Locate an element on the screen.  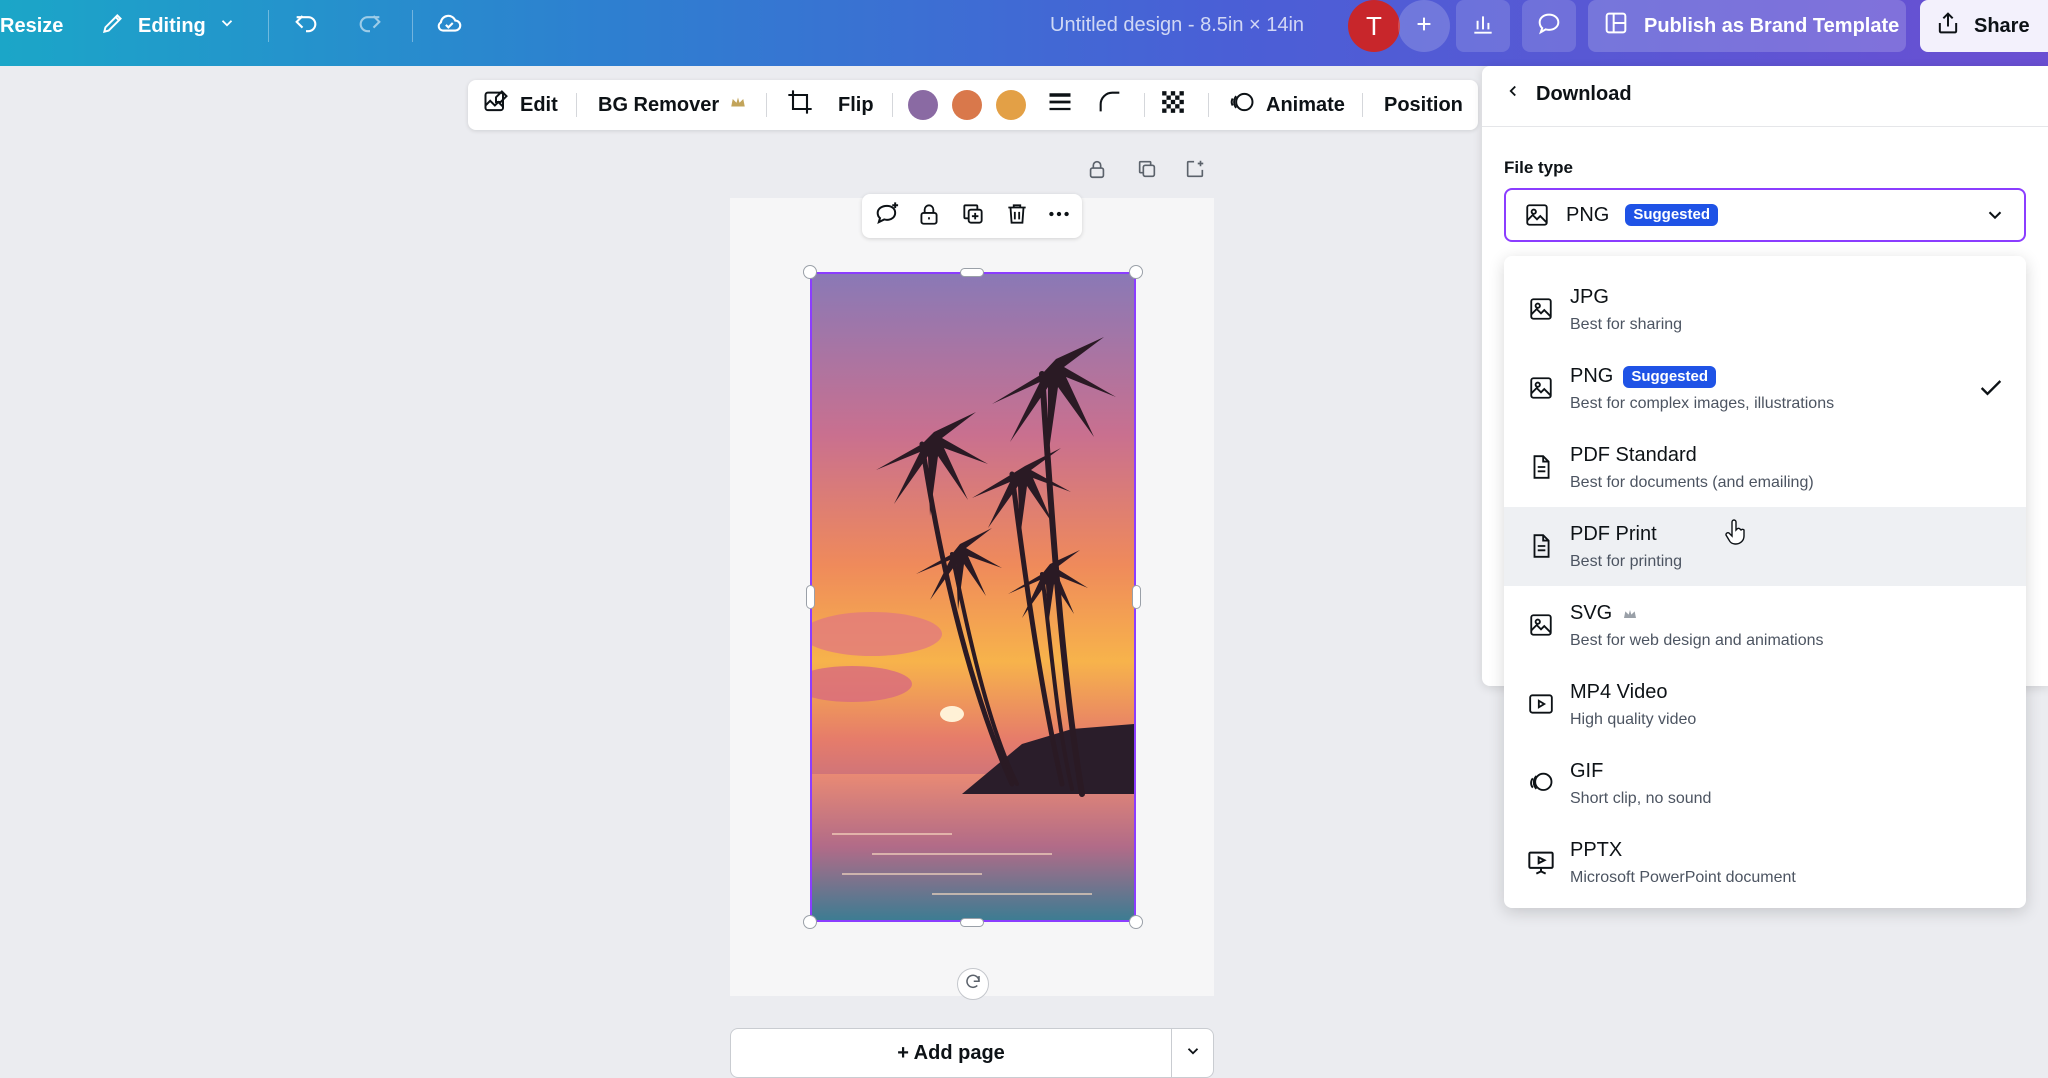
insights-button is located at coordinates (1483, 26).